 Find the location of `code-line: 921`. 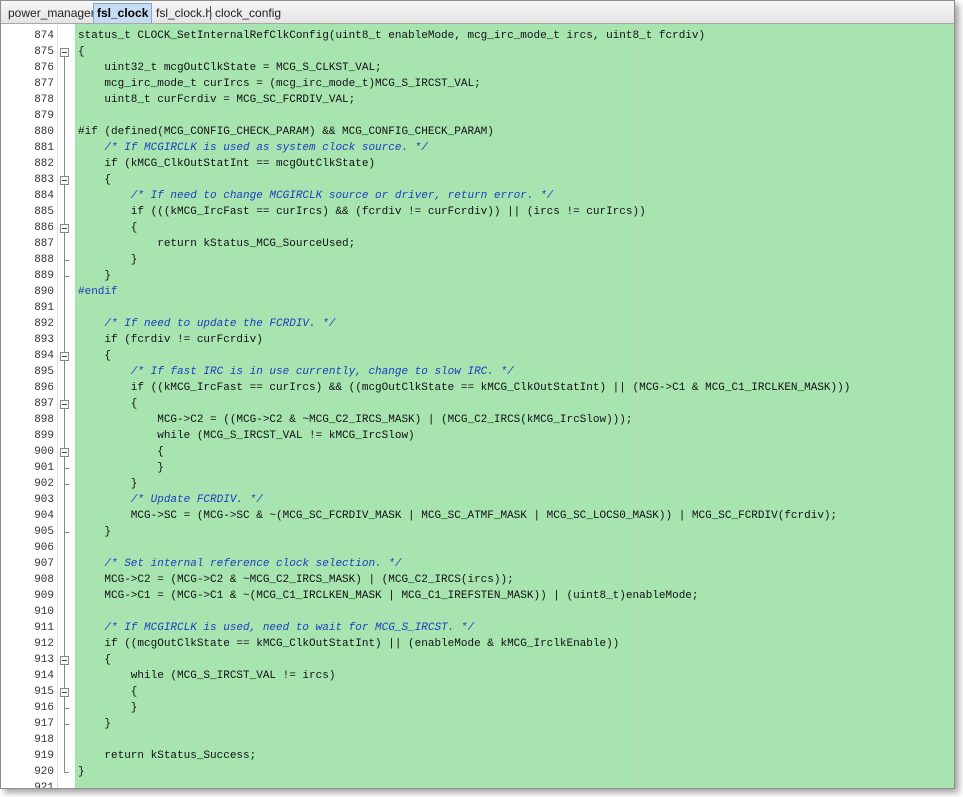

code-line: 921 is located at coordinates (477, 784).